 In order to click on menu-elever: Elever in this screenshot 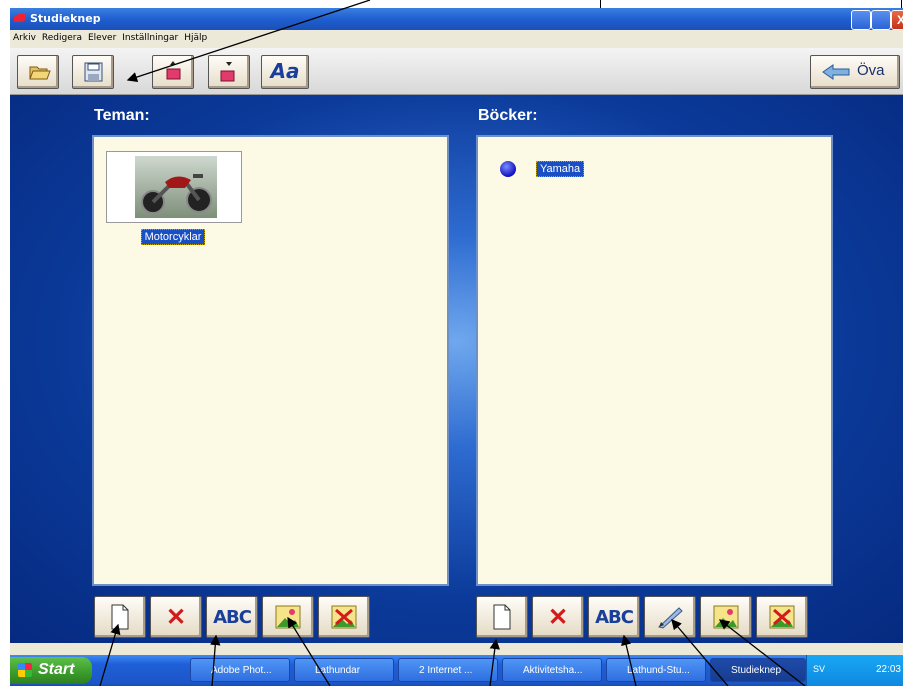, I will do `click(102, 36)`.